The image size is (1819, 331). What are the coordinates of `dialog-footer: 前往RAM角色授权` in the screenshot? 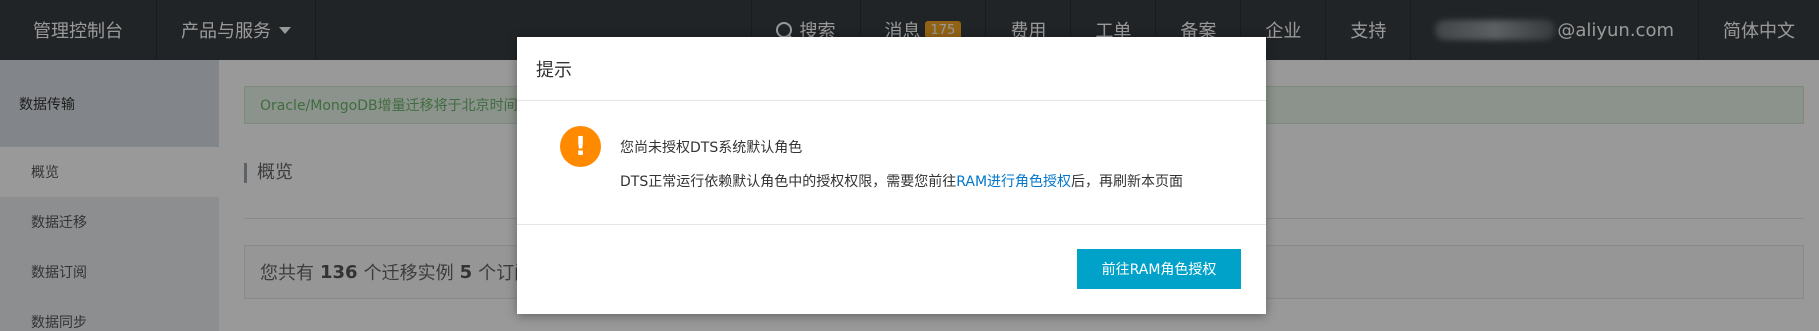 It's located at (891, 269).